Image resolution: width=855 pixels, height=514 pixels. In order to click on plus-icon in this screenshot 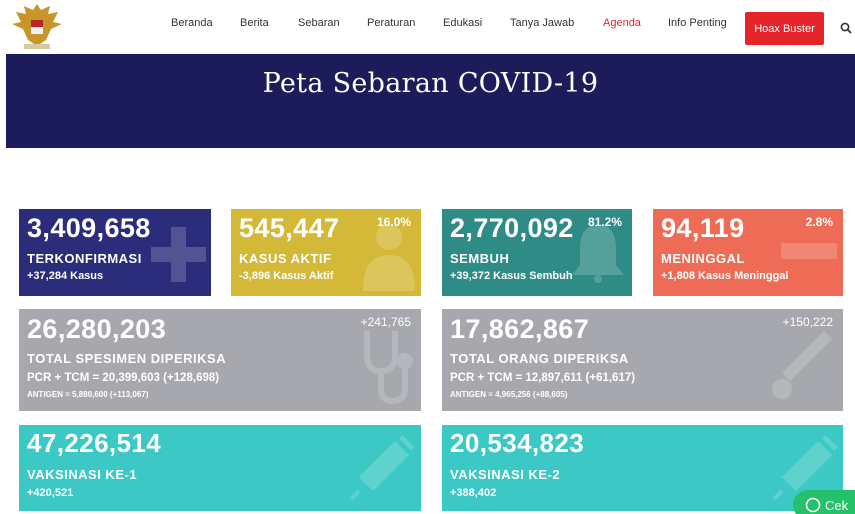, I will do `click(178, 254)`.